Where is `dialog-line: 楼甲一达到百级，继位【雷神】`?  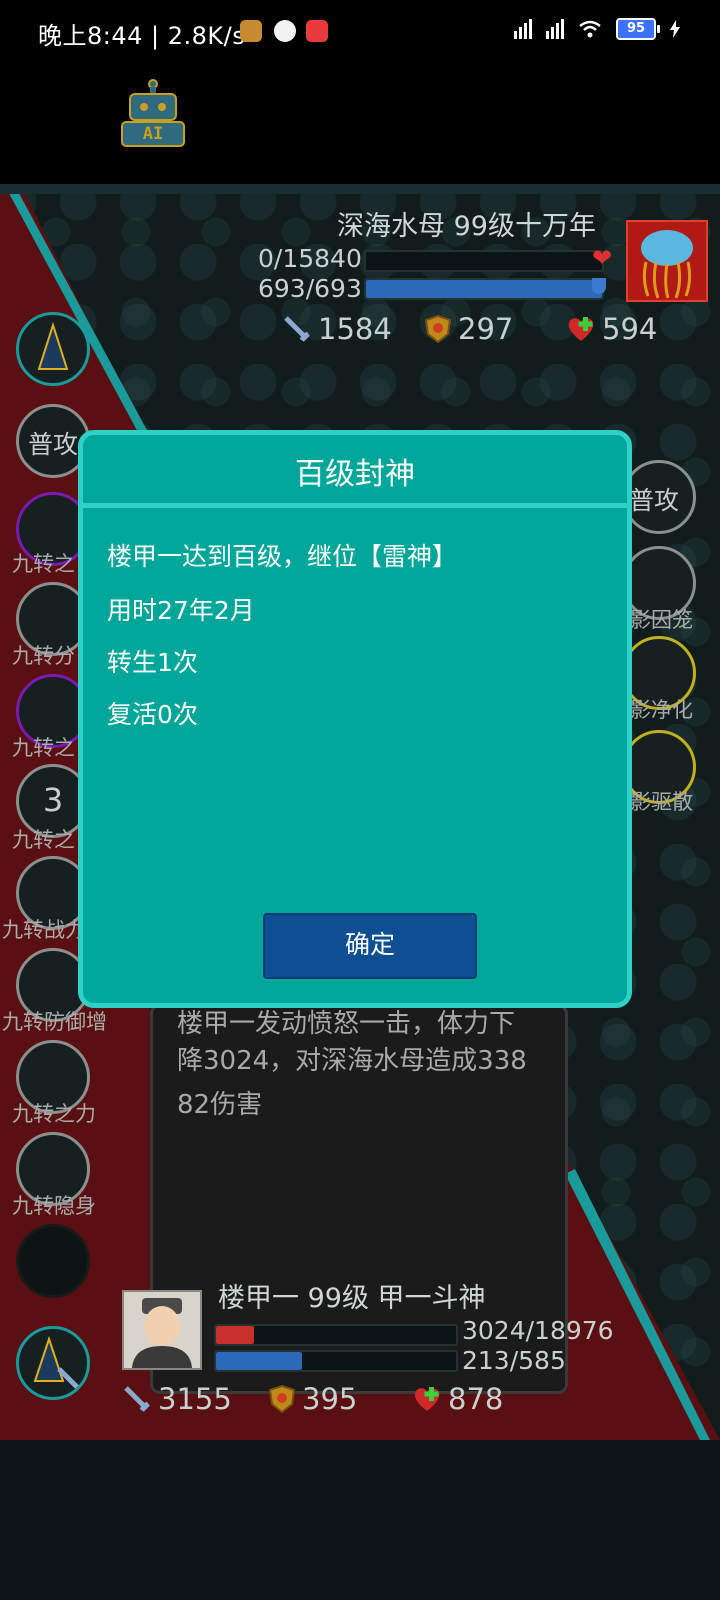
dialog-line: 楼甲一达到百级，继位【雷神】 is located at coordinates (282, 556).